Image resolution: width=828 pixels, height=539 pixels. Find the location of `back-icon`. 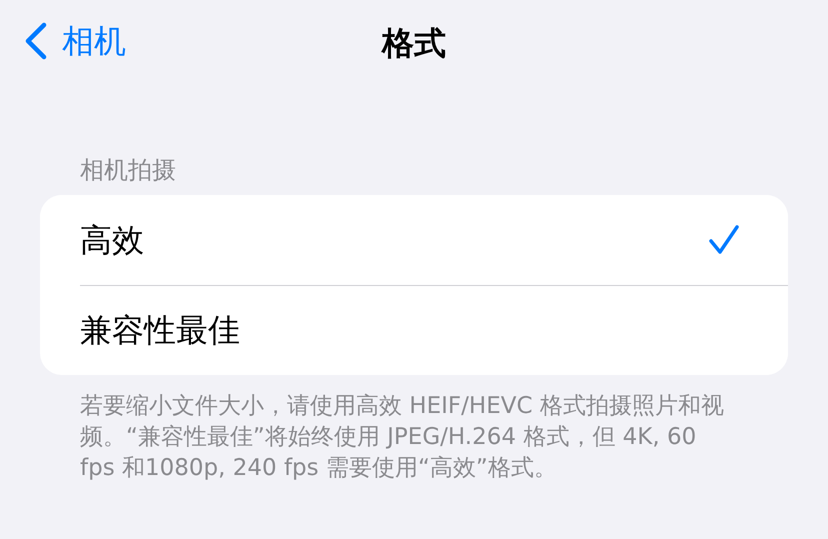

back-icon is located at coordinates (36, 41).